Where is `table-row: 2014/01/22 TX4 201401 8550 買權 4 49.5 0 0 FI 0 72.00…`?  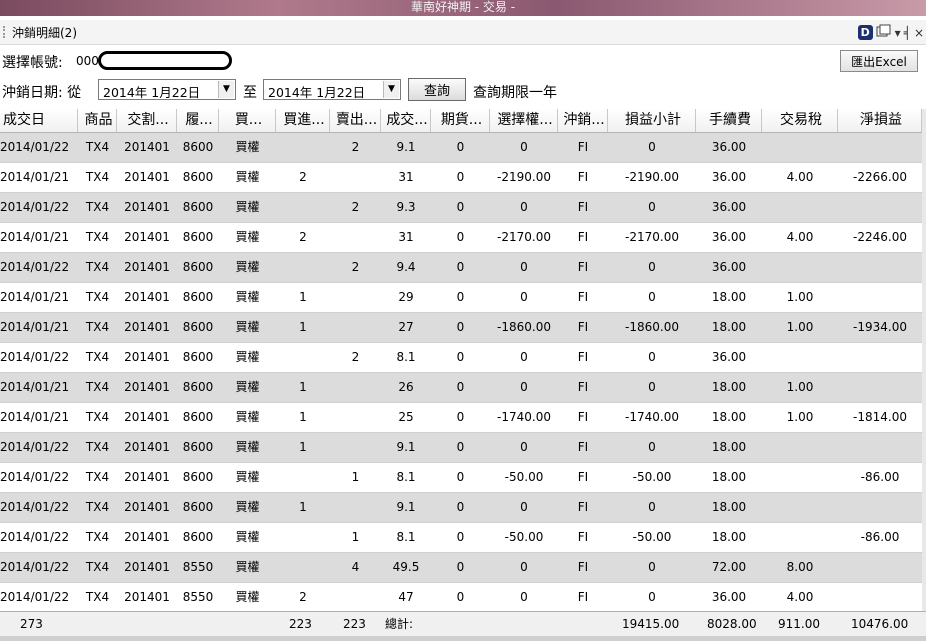 table-row: 2014/01/22 TX4 201401 8550 買權 4 49.5 0 0 FI 0 72.00… is located at coordinates (461, 568).